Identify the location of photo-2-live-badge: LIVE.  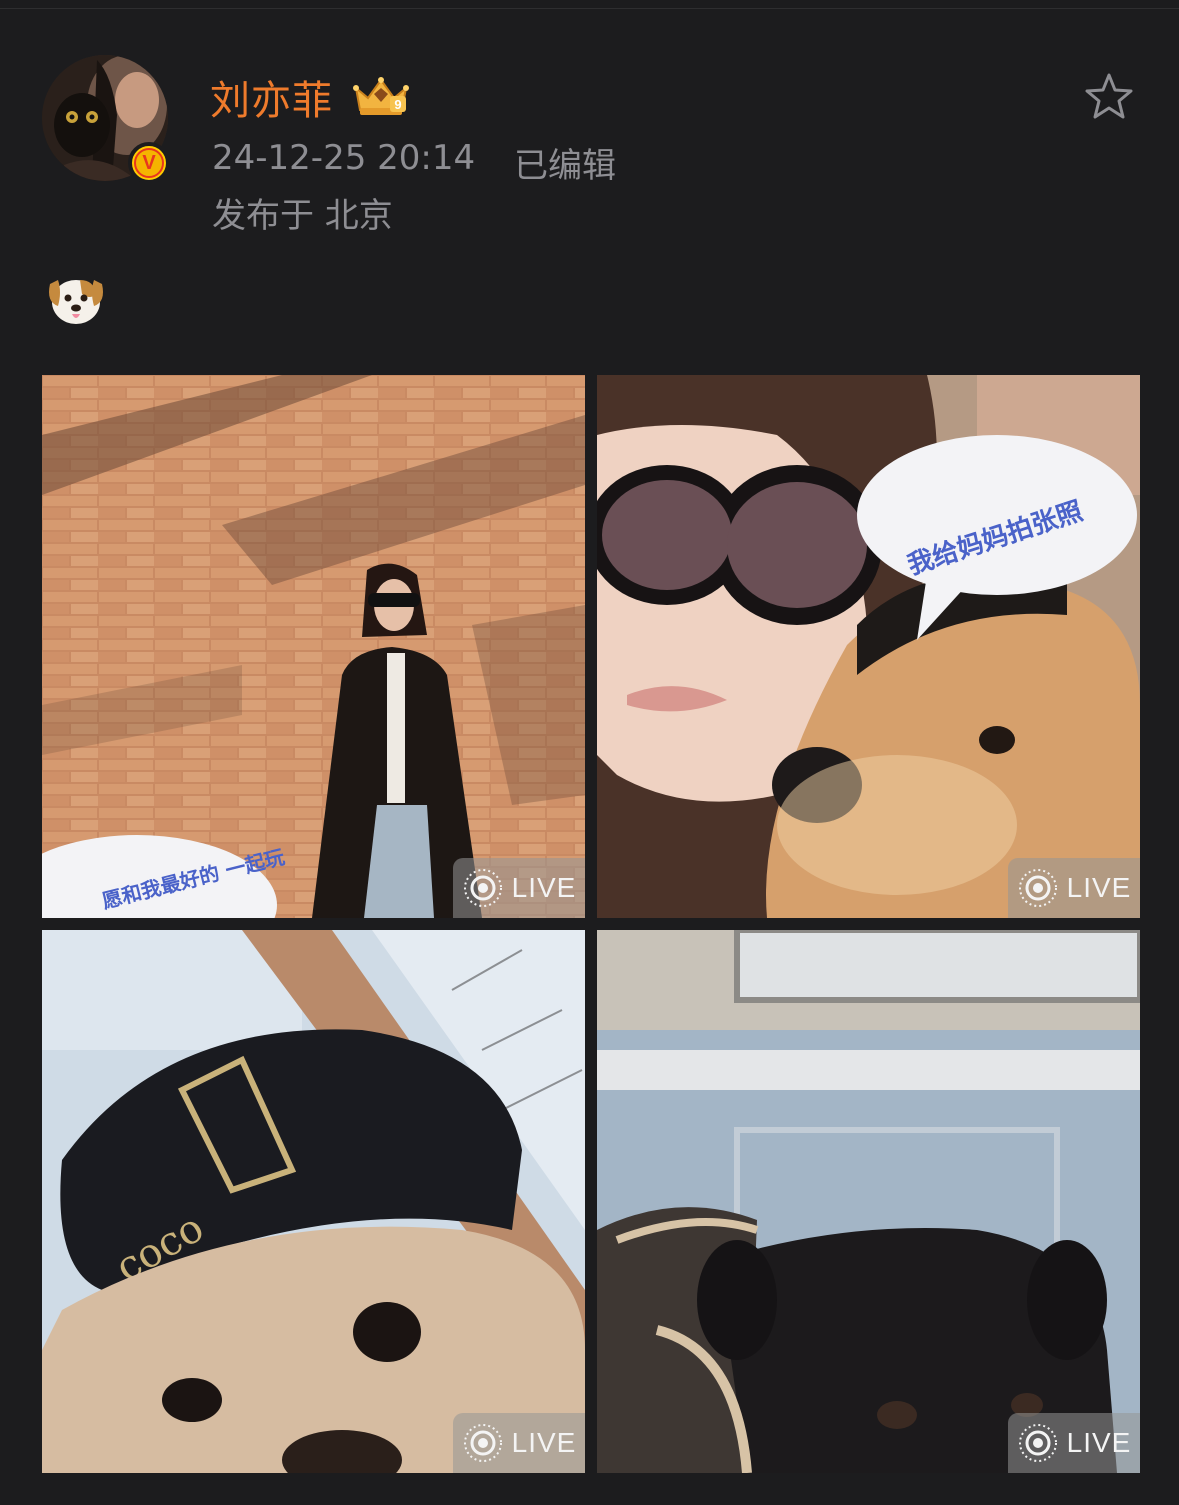
(1074, 888).